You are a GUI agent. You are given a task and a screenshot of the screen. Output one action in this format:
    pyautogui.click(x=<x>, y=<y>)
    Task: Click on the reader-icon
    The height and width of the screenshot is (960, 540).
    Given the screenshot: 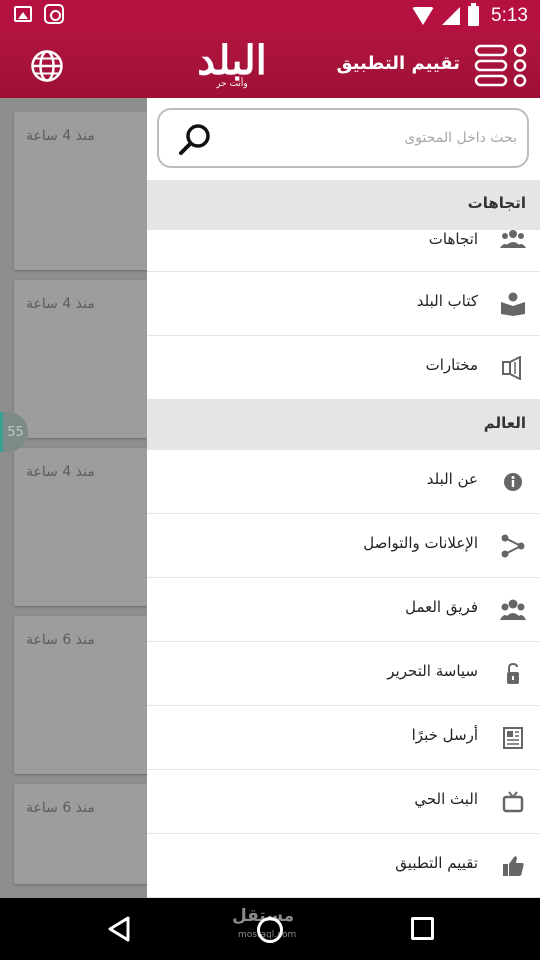 What is the action you would take?
    pyautogui.click(x=513, y=304)
    